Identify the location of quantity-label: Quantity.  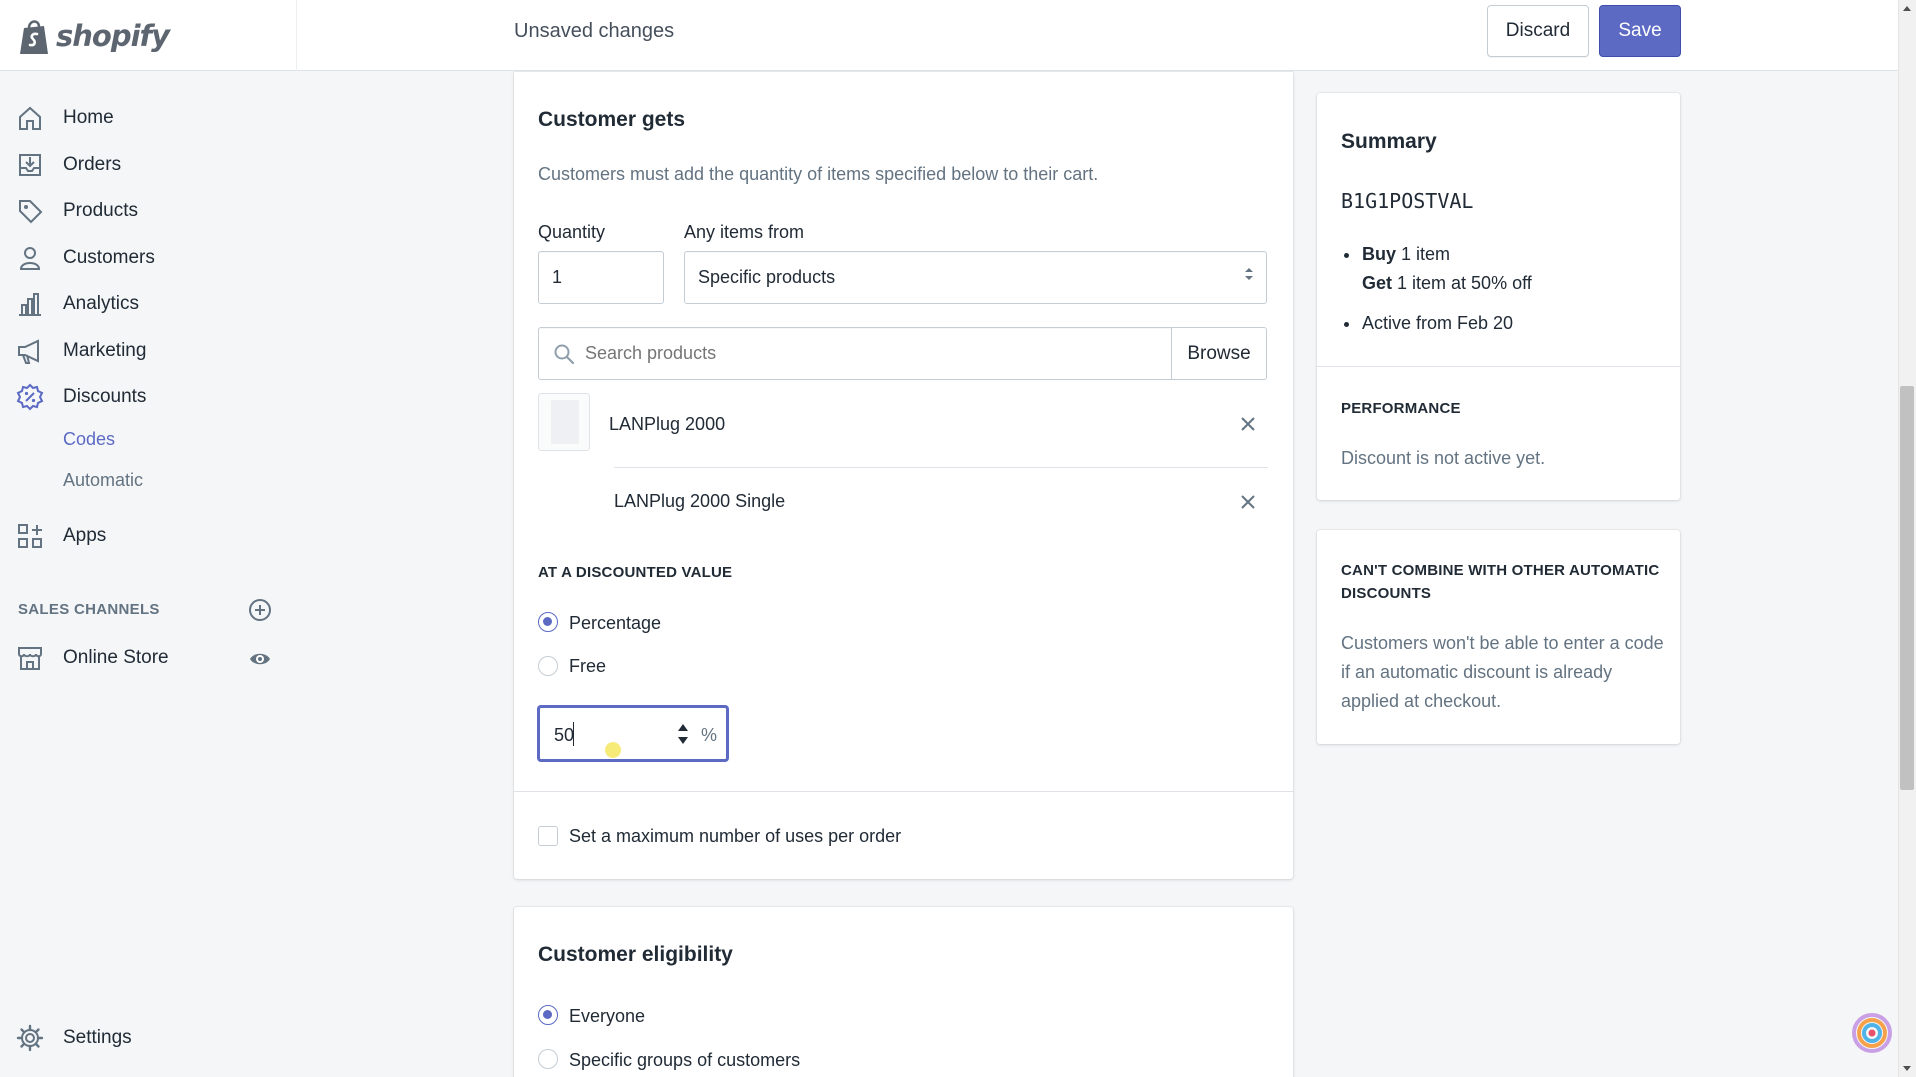
(572, 232).